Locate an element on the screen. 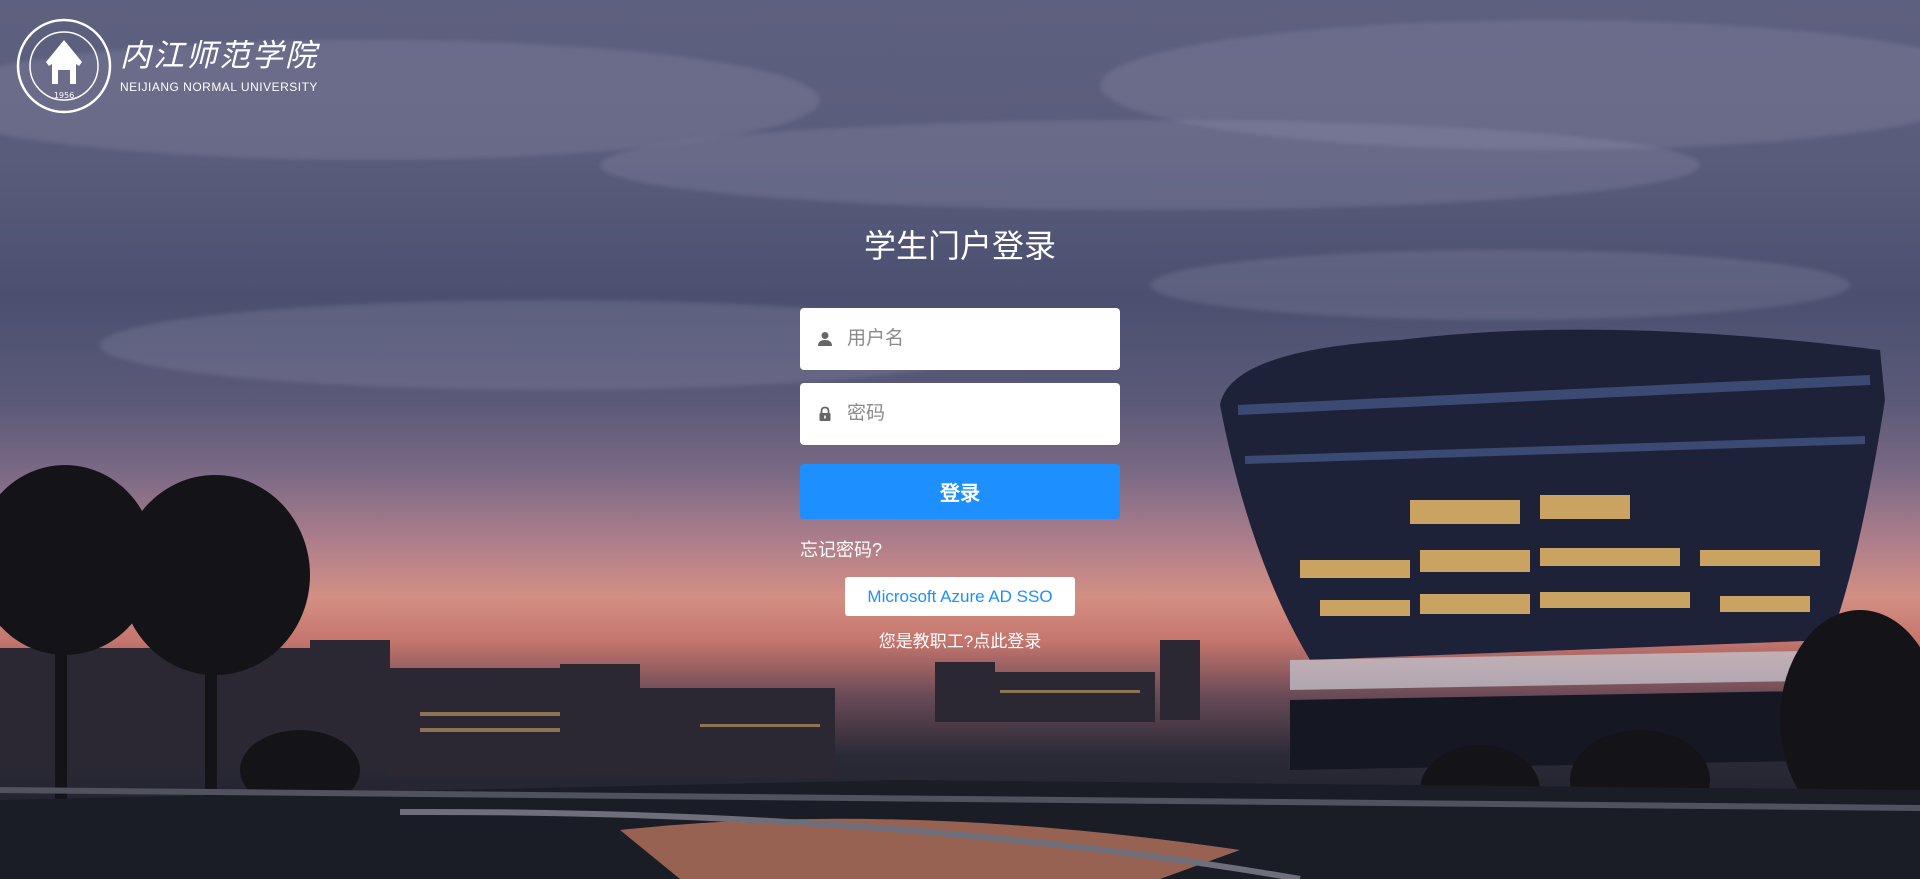 Image resolution: width=1920 pixels, height=879 pixels. staff-login-prompt: 您是教职工? is located at coordinates (926, 641).